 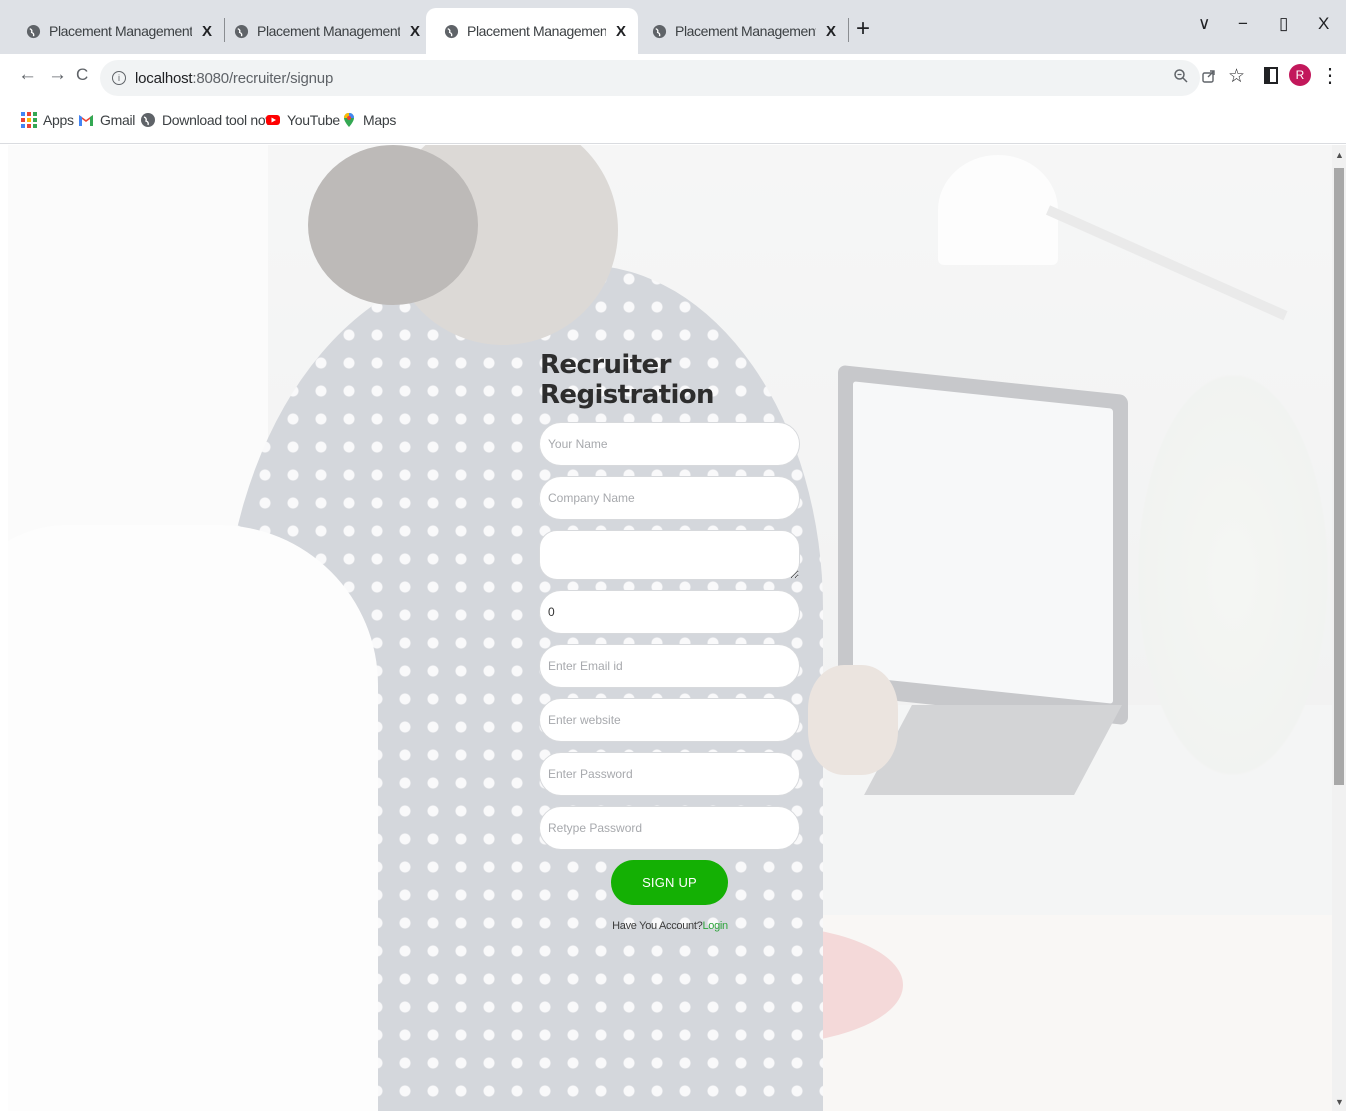 I want to click on password-input, so click(x=669, y=774).